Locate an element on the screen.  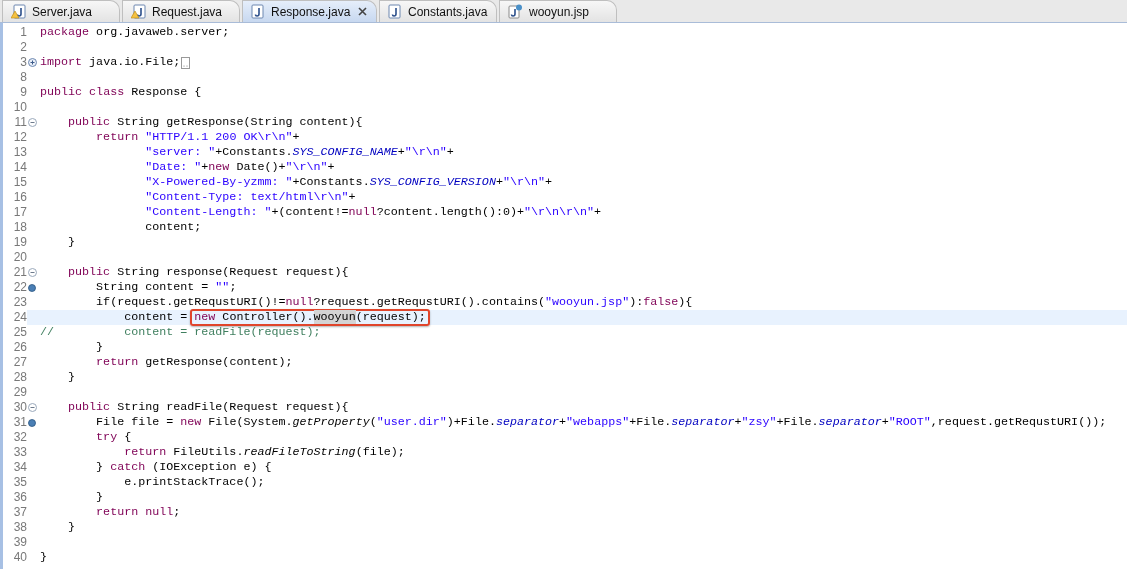
line-number: 30 is located at coordinates (20, 407).